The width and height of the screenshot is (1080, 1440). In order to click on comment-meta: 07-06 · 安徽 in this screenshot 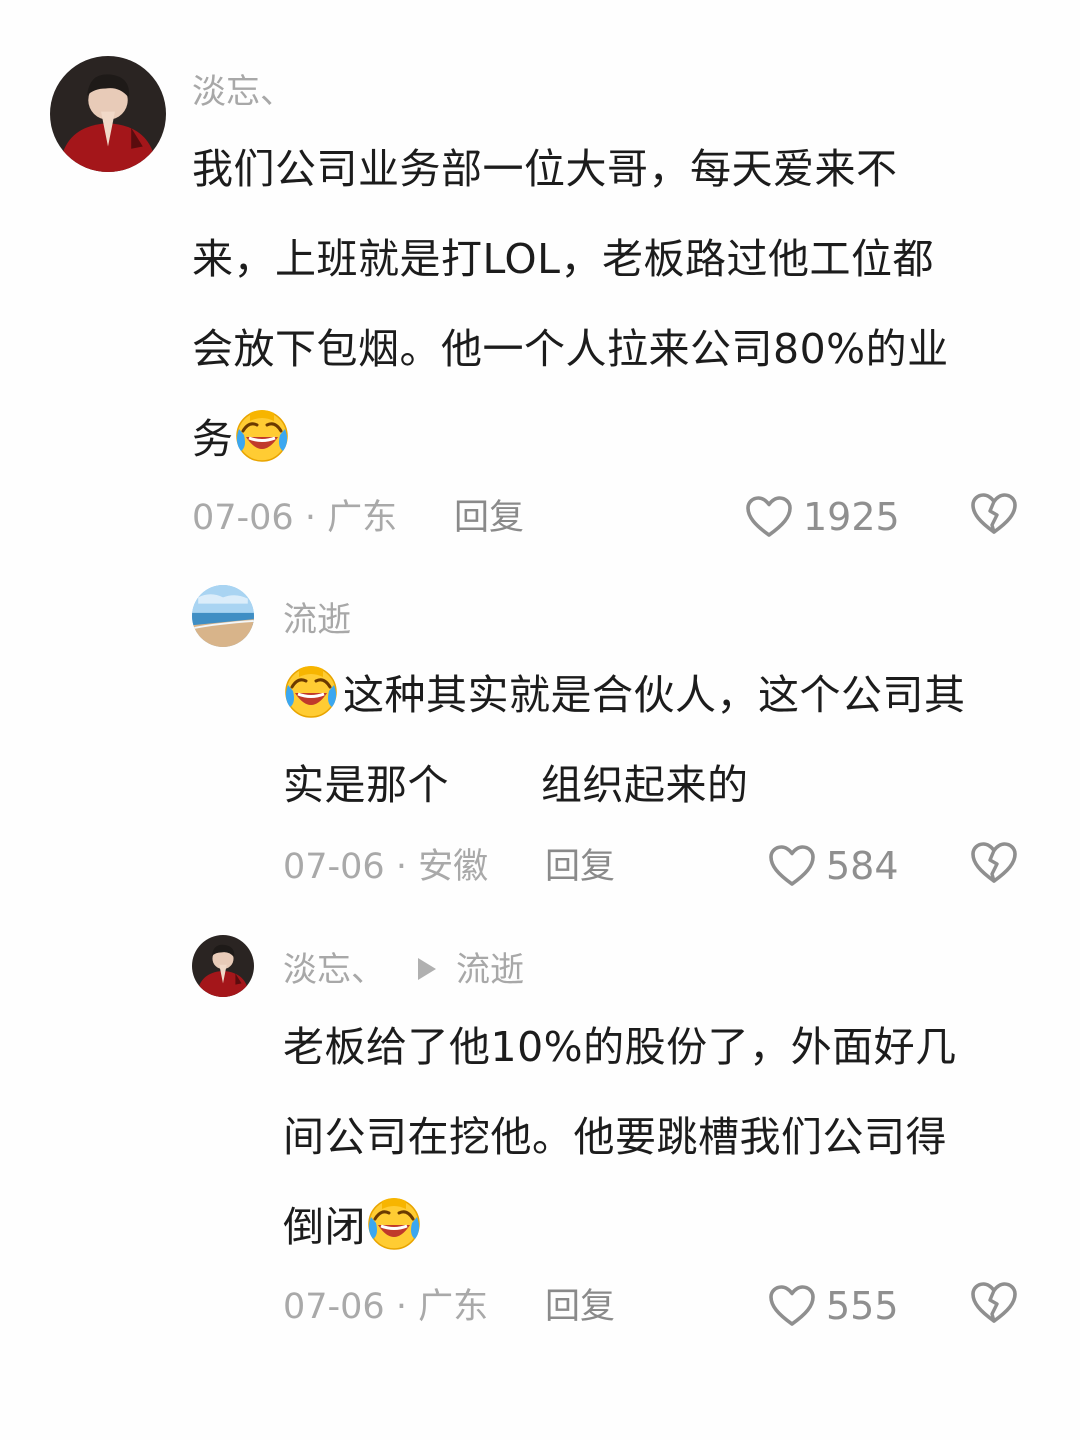, I will do `click(385, 867)`.